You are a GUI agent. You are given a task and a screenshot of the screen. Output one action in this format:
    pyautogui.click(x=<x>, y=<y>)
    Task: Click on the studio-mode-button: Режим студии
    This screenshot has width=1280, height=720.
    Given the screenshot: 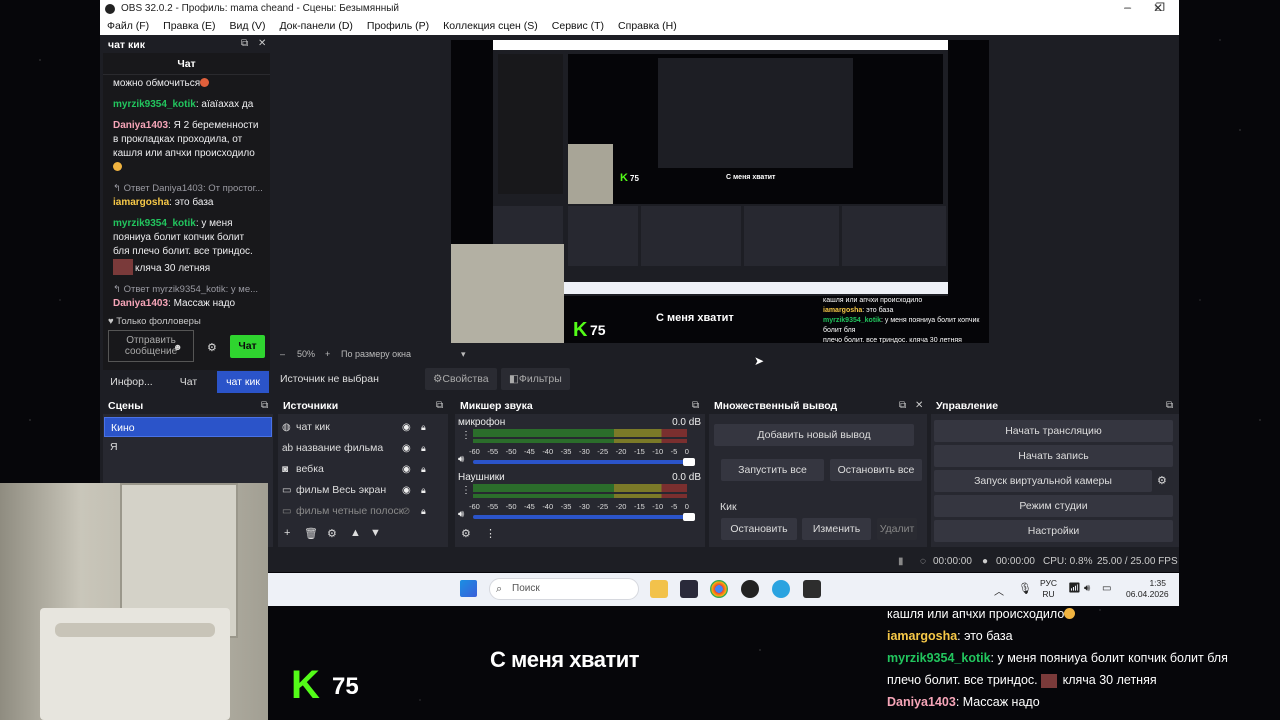 What is the action you would take?
    pyautogui.click(x=1053, y=506)
    